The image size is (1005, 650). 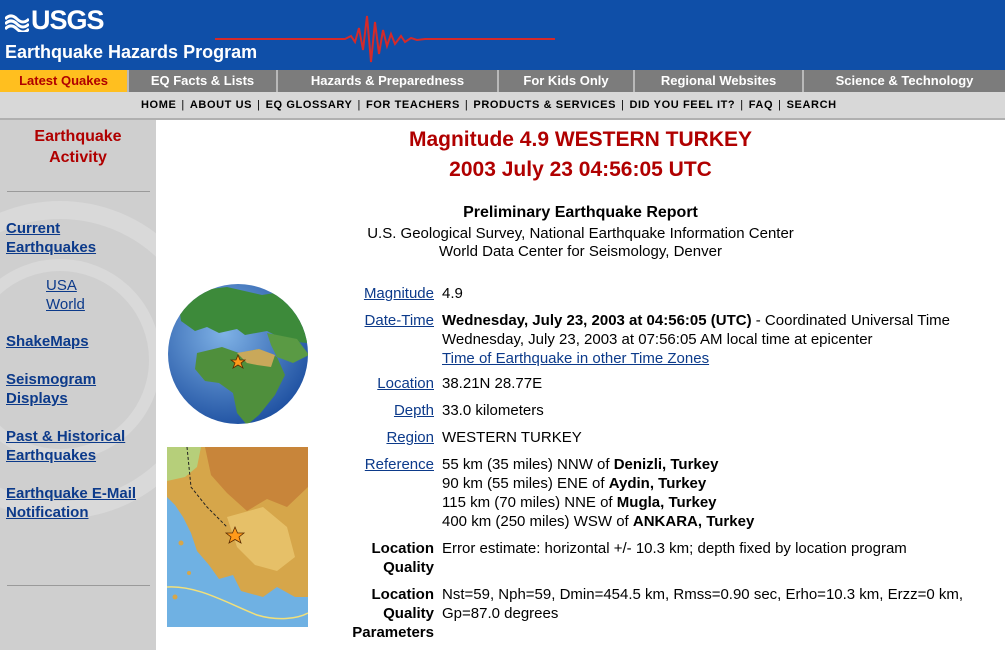 I want to click on reference-line: 400 km (250 miles) WSW of ANKARA, Turkey, so click(x=598, y=521).